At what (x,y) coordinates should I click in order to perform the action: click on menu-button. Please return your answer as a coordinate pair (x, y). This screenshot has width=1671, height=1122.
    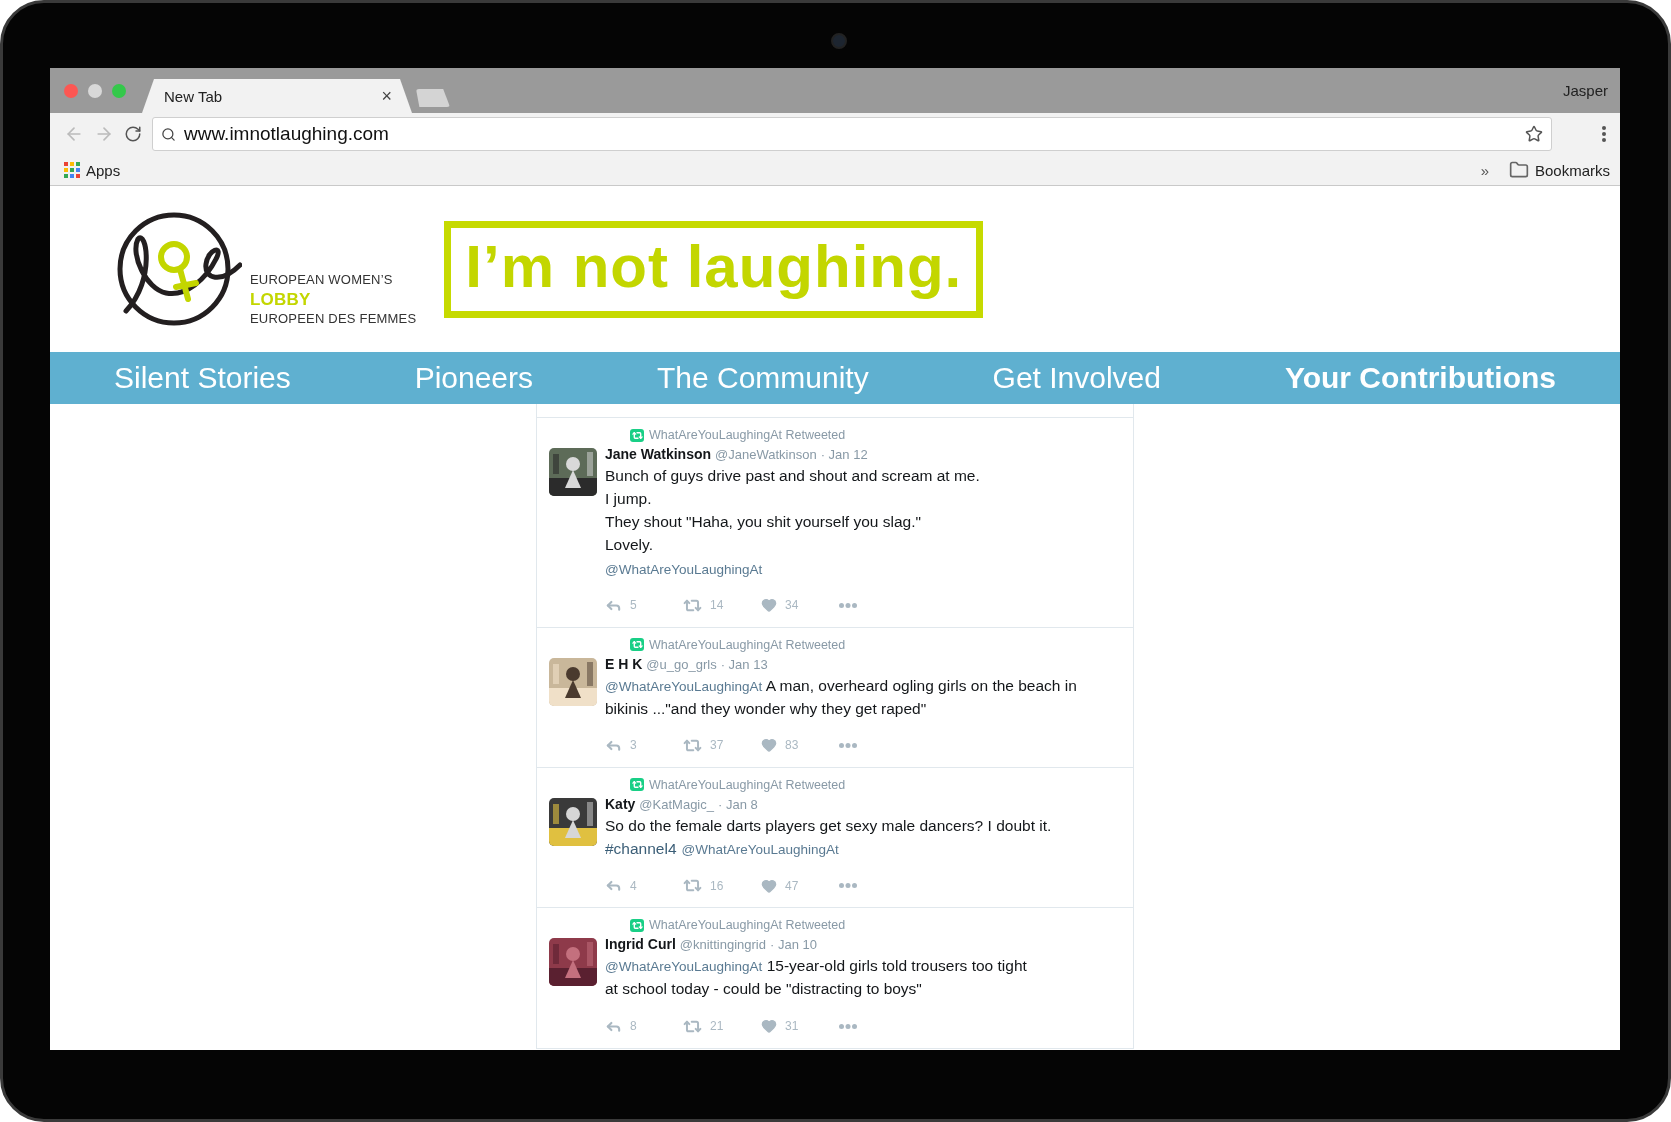
    Looking at the image, I should click on (1604, 134).